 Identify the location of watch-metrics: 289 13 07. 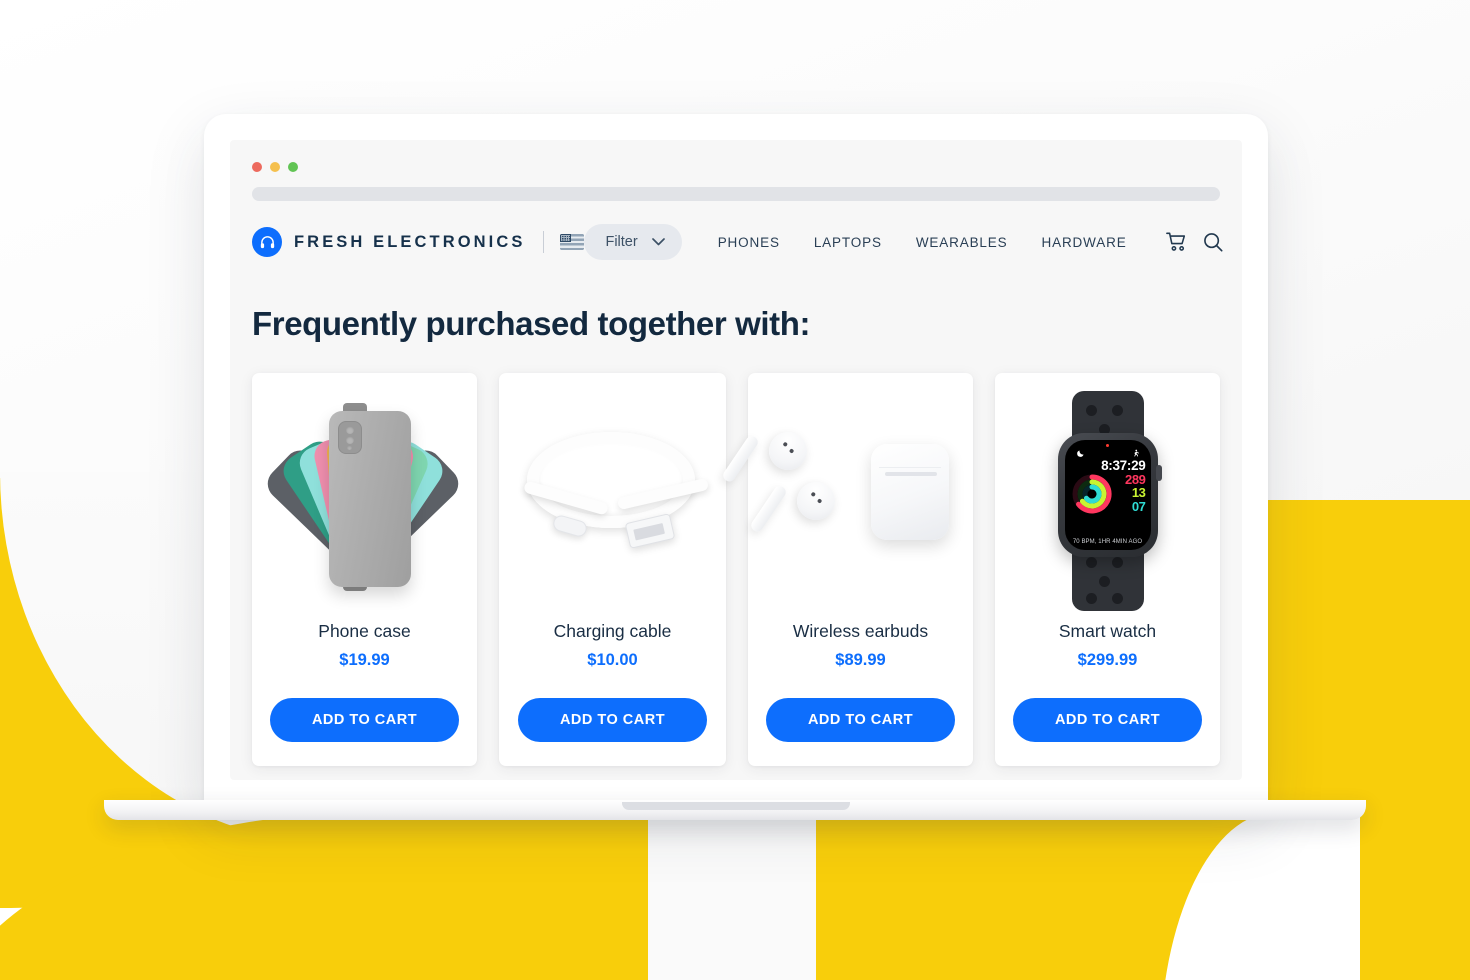
(1135, 493).